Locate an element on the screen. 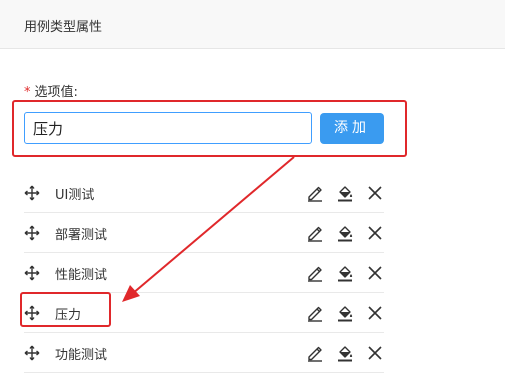  option-label: UI测试 is located at coordinates (75, 195).